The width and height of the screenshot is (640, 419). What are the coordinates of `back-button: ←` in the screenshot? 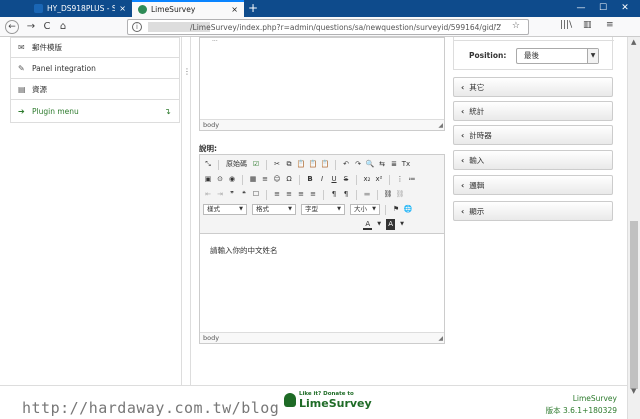 It's located at (12, 27).